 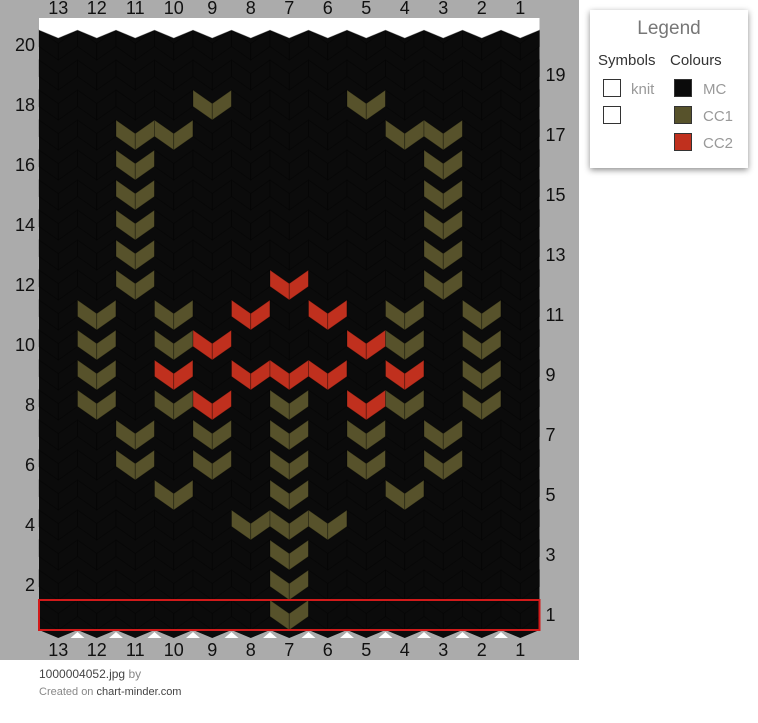 What do you see at coordinates (443, 650) in the screenshot?
I see `column-number-bottom: 3` at bounding box center [443, 650].